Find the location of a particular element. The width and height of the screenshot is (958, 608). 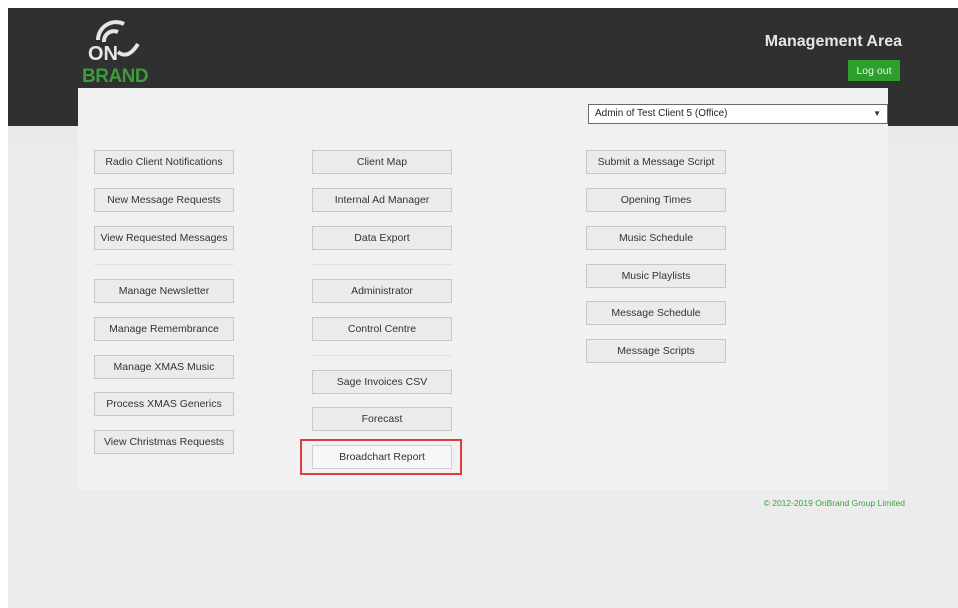

onbrand-logo: ON BRAND is located at coordinates (115, 52).